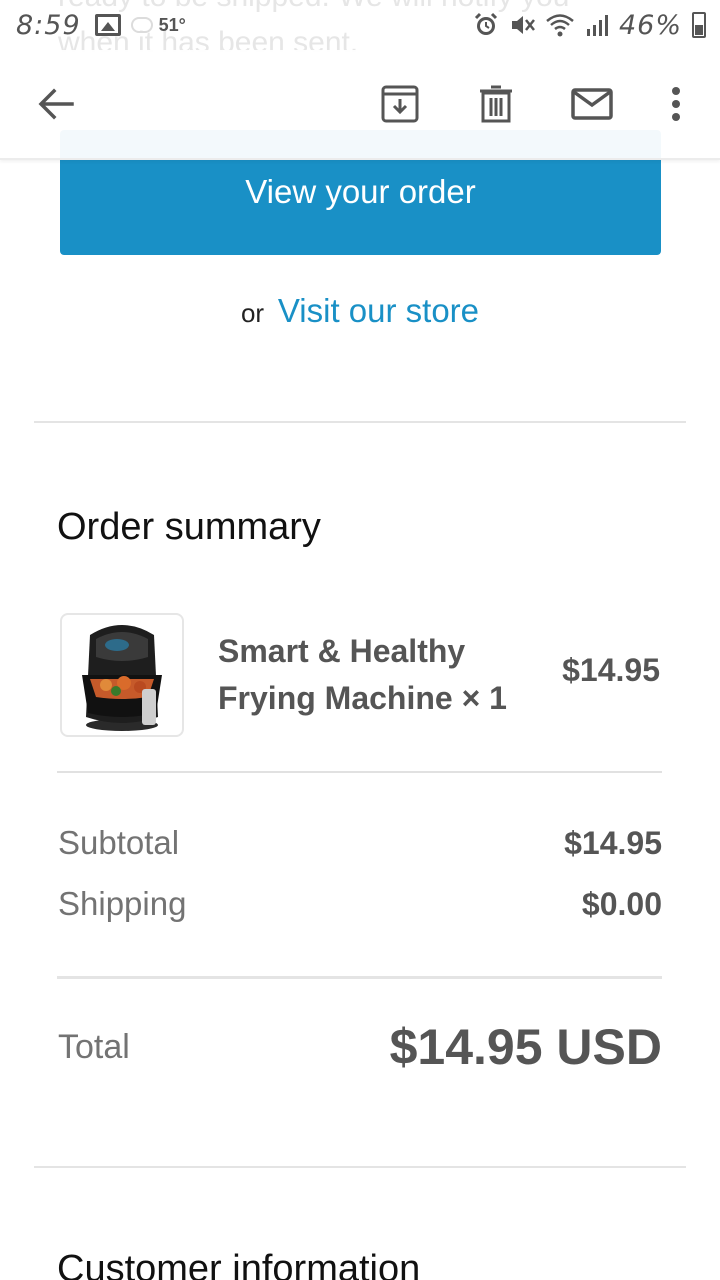 This screenshot has width=720, height=1280. I want to click on battery-percent: 46%, so click(650, 25).